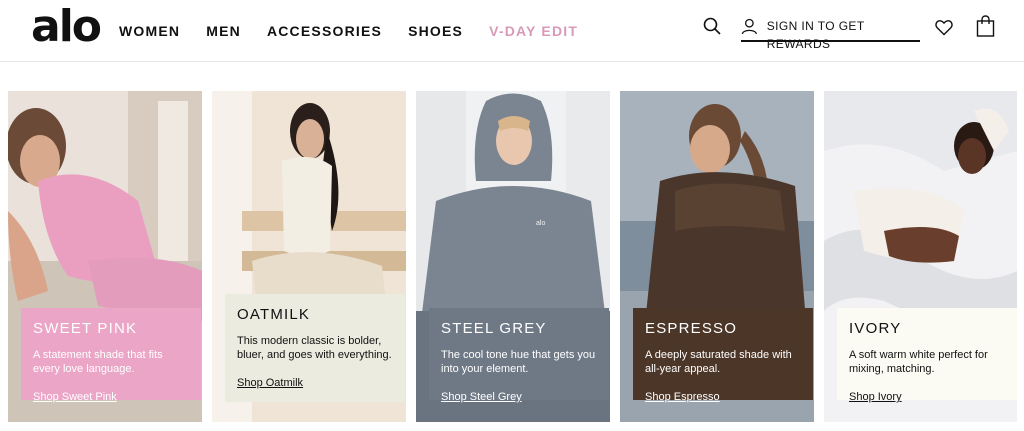  I want to click on shop-ivory-link: Shop Ivory, so click(927, 397).